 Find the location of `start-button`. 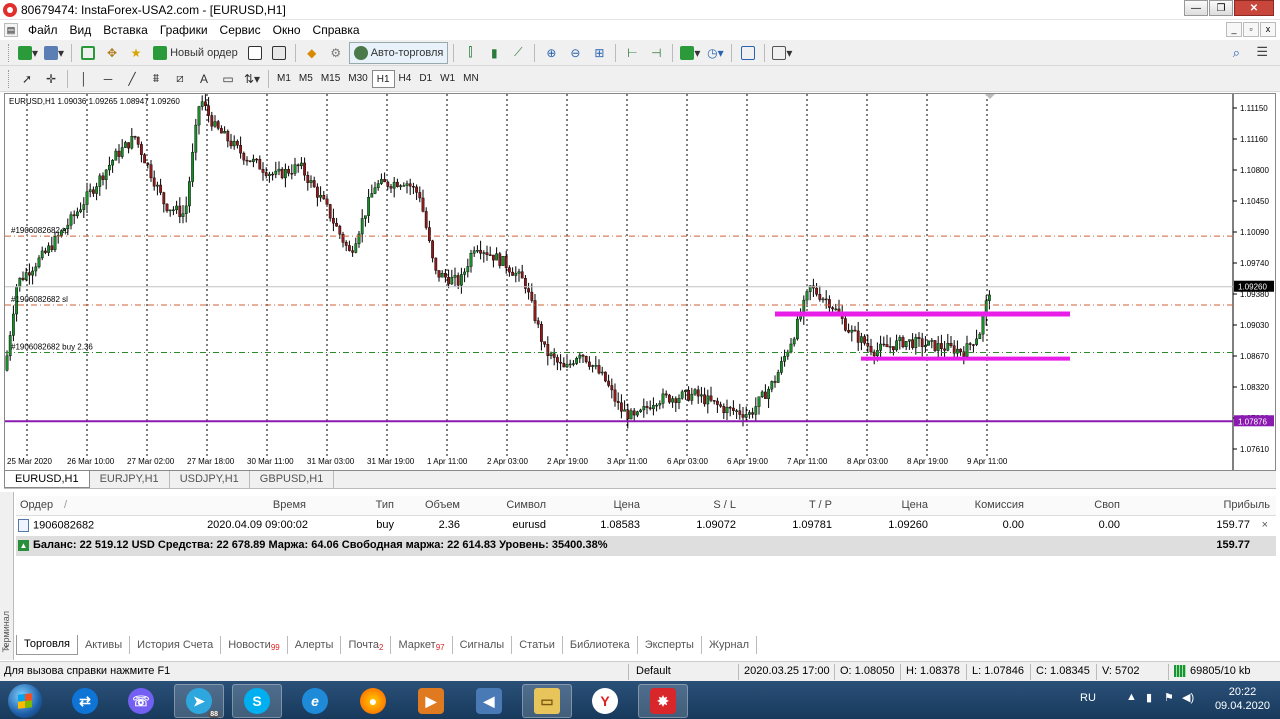

start-button is located at coordinates (25, 701).